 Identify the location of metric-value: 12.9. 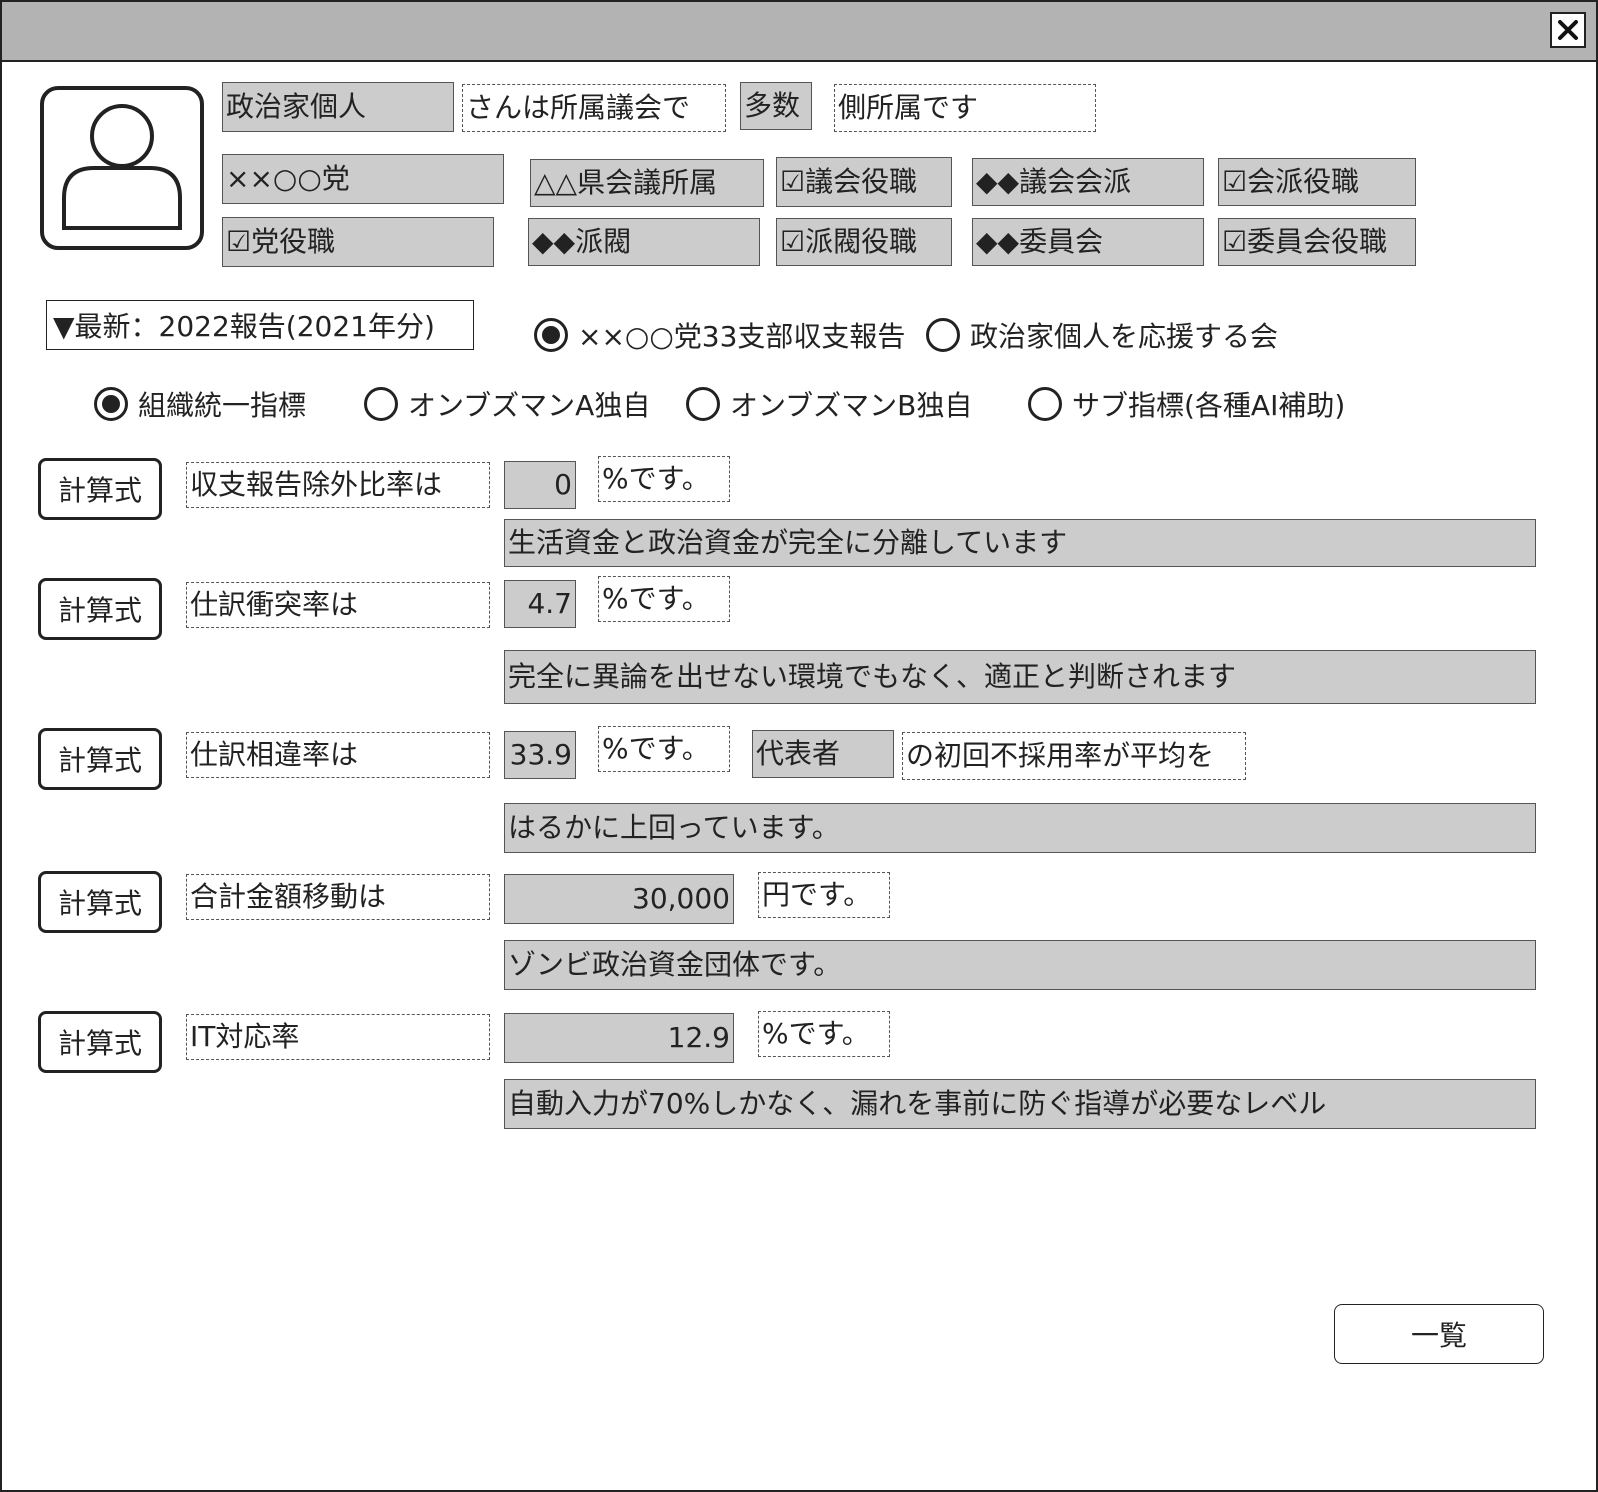
(619, 1038).